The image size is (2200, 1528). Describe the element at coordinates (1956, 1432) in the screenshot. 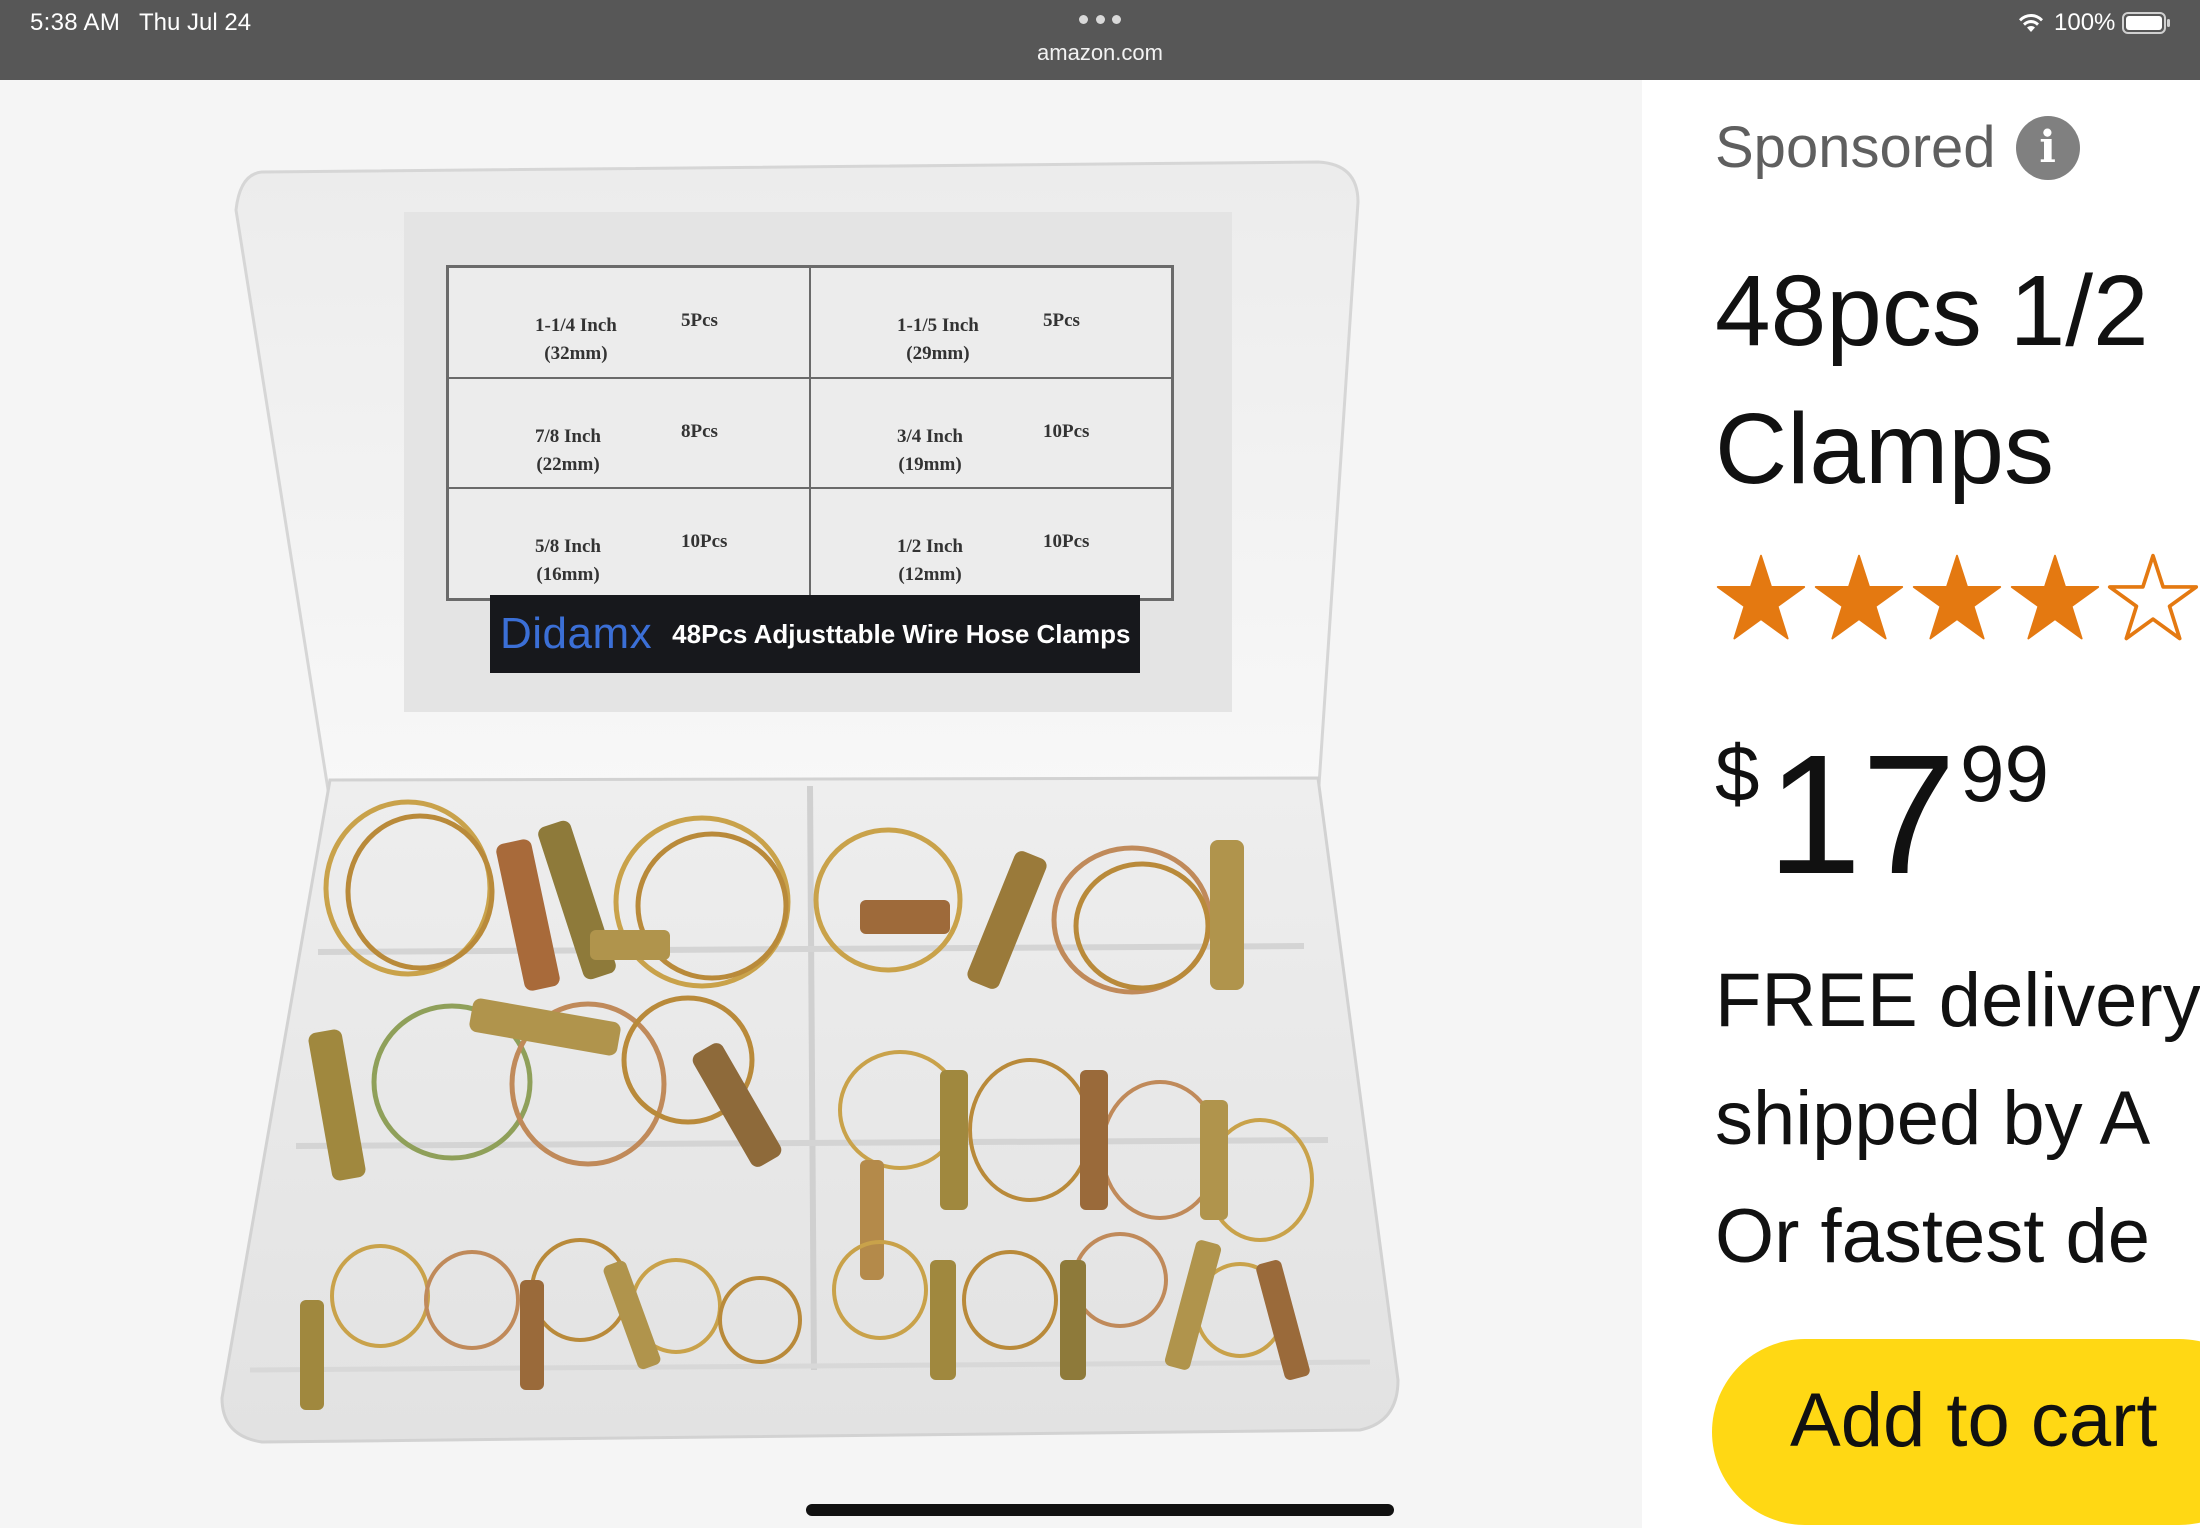

I see `add-to-cart-button: Add to cart` at that location.